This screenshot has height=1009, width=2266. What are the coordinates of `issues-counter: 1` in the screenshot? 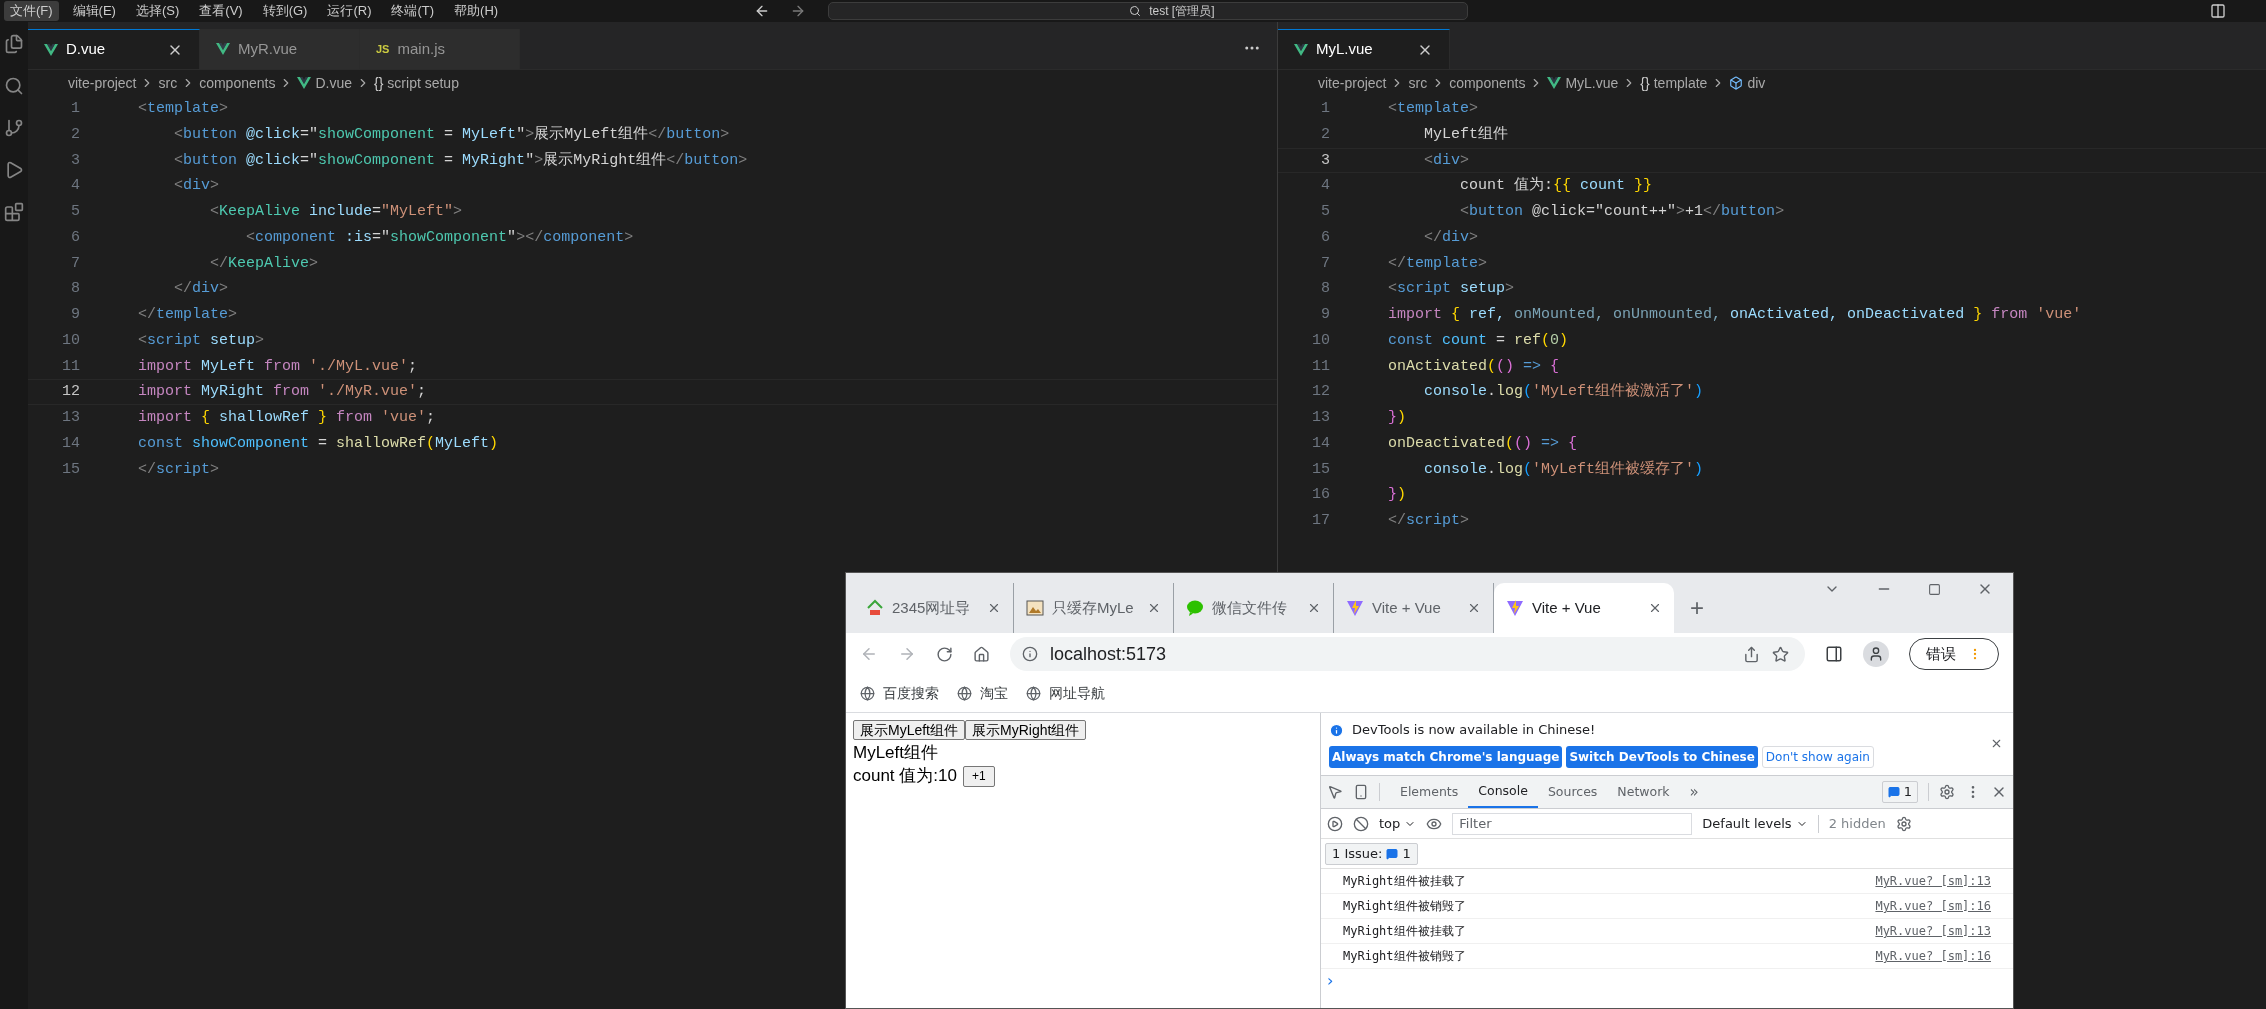 It's located at (1899, 792).